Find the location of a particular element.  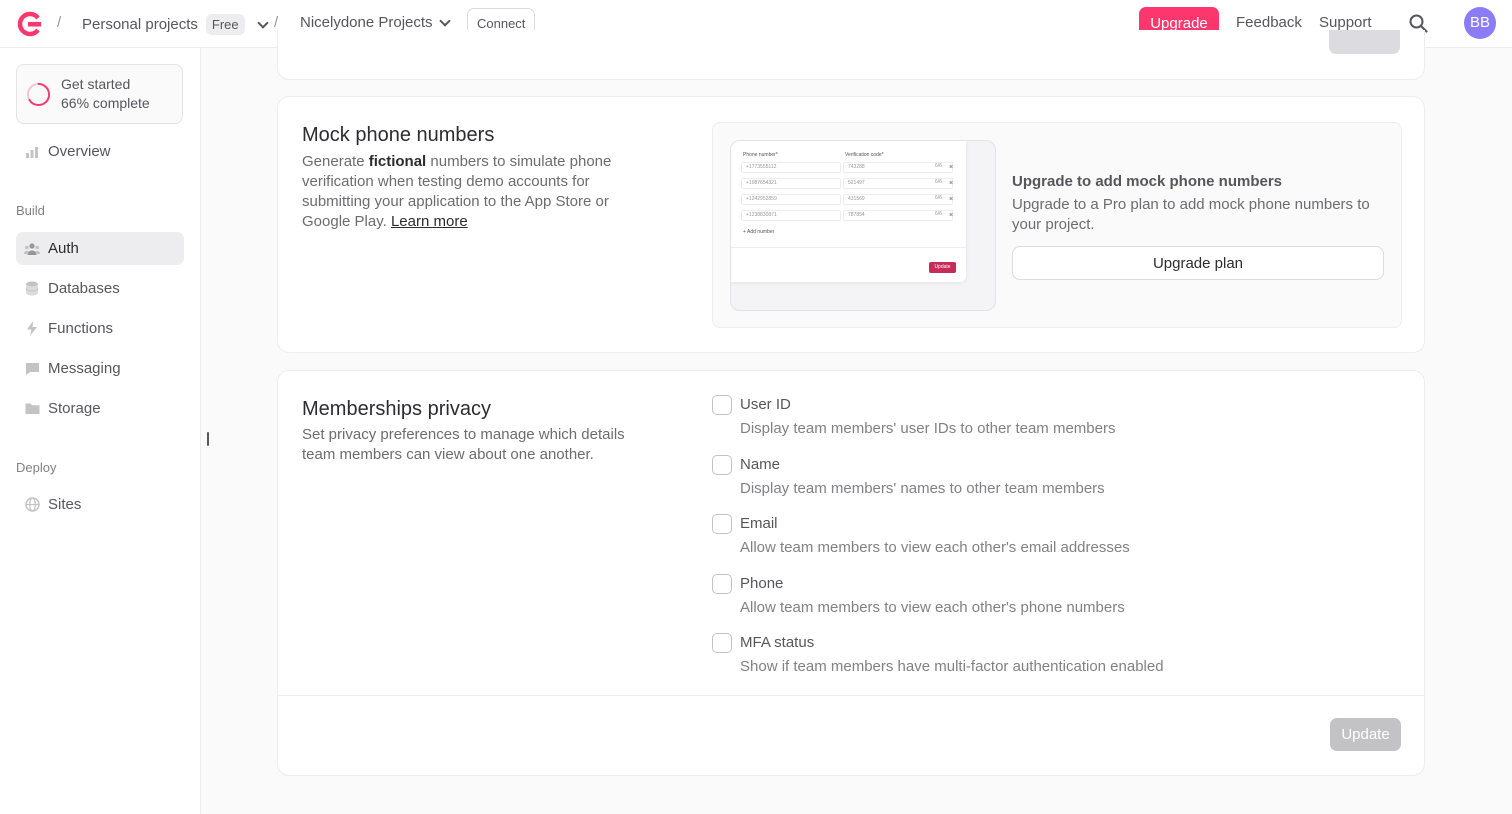

card-title: Memberships privacy is located at coordinates (396, 409).